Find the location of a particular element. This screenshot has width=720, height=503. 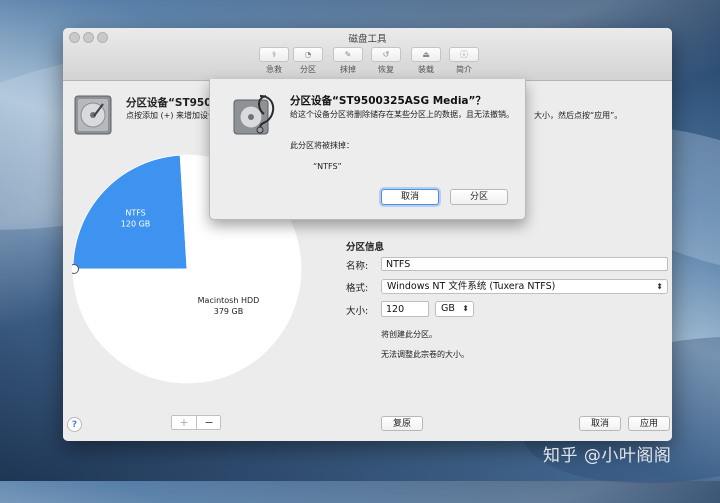

toolbar-partition: ◔ 分区 is located at coordinates (308, 61).